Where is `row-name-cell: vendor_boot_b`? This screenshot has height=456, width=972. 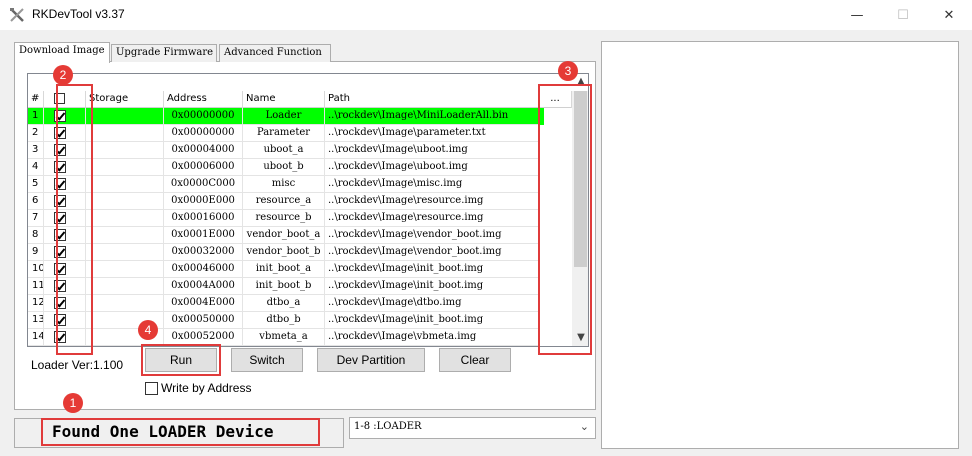
row-name-cell: vendor_boot_b is located at coordinates (284, 252).